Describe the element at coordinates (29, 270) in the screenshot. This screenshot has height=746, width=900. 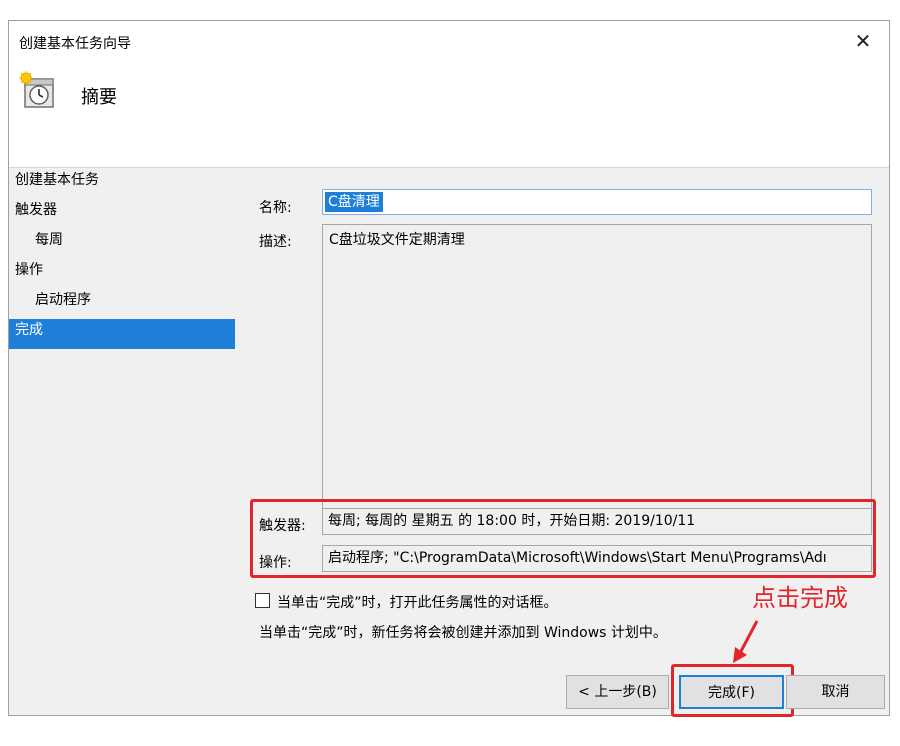
I see `step-label: 操作` at that location.